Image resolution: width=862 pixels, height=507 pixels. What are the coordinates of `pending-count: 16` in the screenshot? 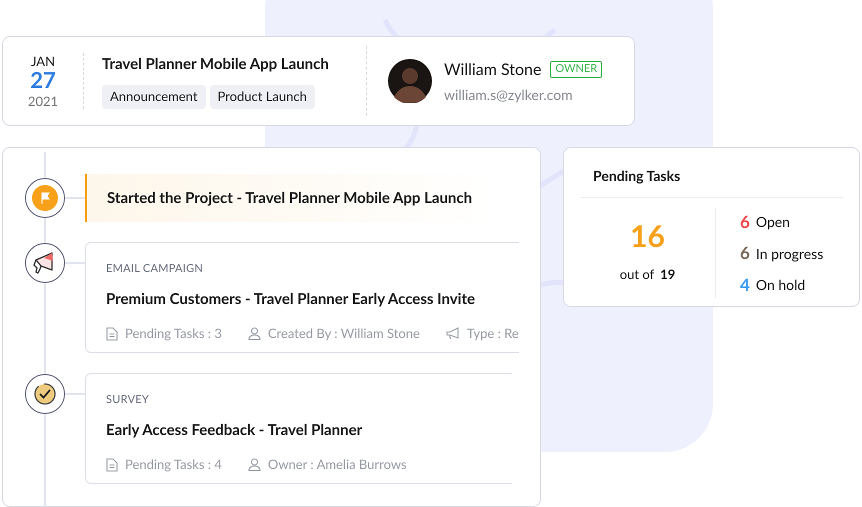 It's located at (647, 236).